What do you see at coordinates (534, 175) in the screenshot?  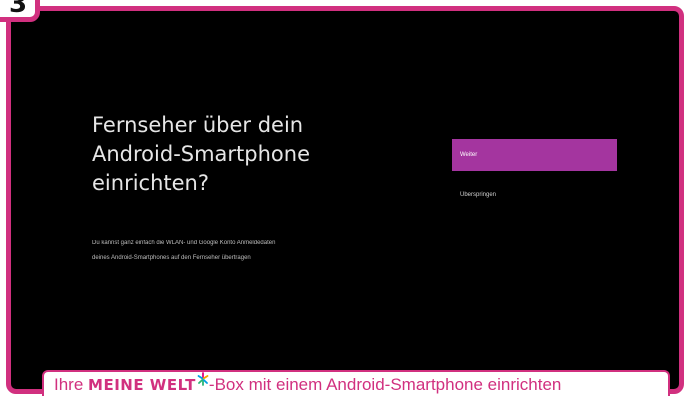 I see `setup-options-menu: Weiter Überspringen` at bounding box center [534, 175].